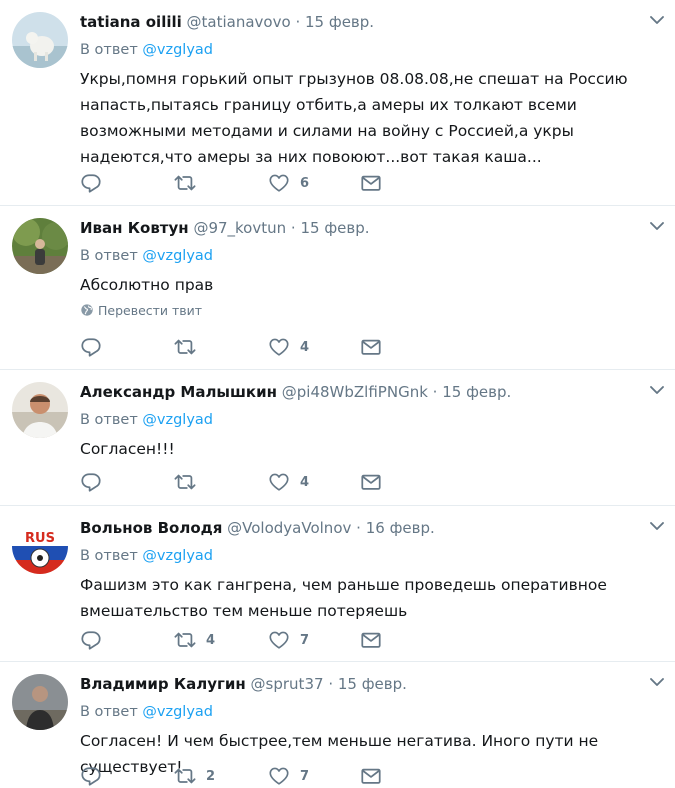  What do you see at coordinates (151, 528) in the screenshot?
I see `user-name: Вольнов Володя` at bounding box center [151, 528].